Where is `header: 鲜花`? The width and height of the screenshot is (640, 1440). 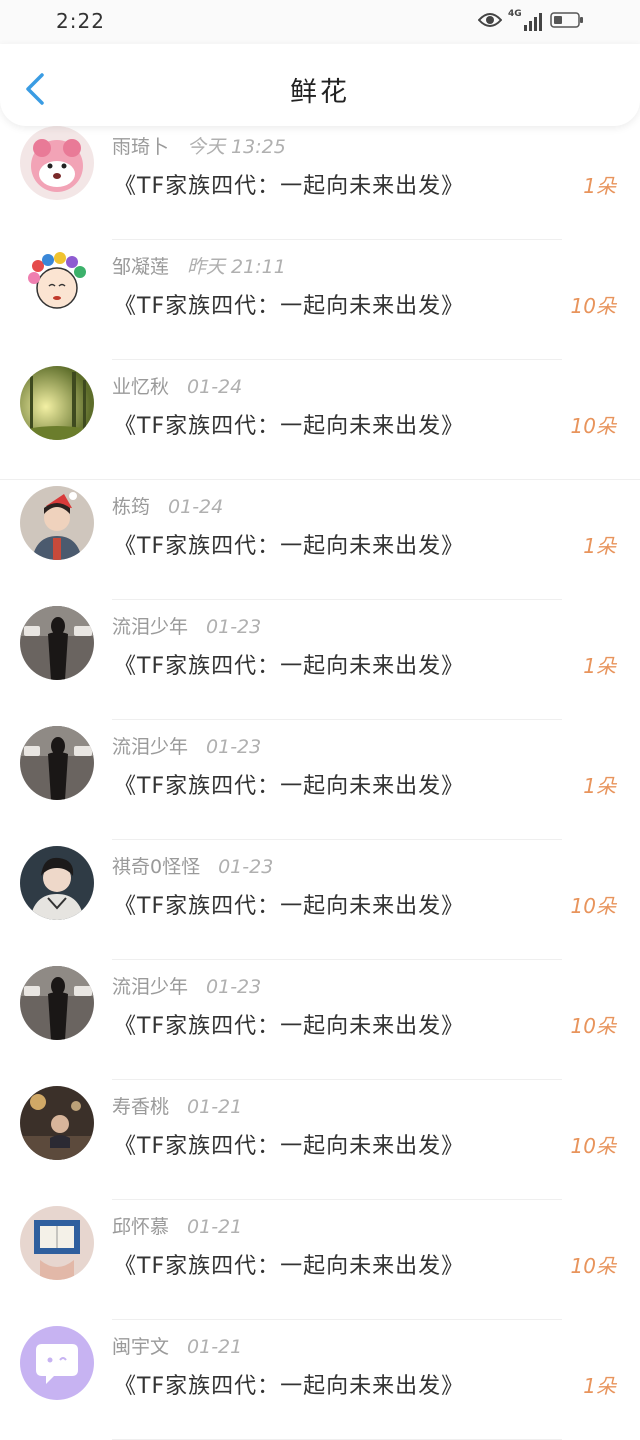
header: 鲜花 is located at coordinates (320, 85).